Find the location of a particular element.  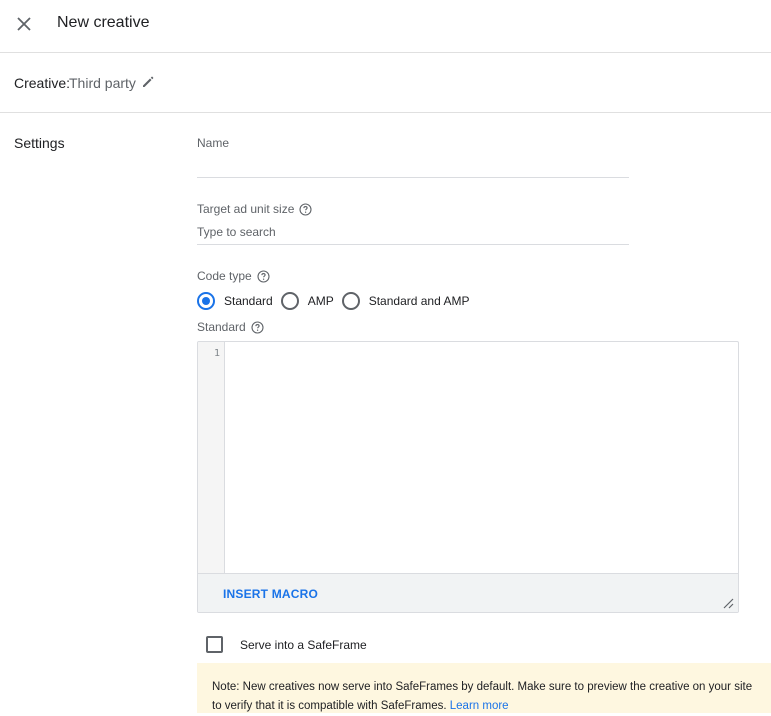

name-label-text: Name is located at coordinates (213, 143).